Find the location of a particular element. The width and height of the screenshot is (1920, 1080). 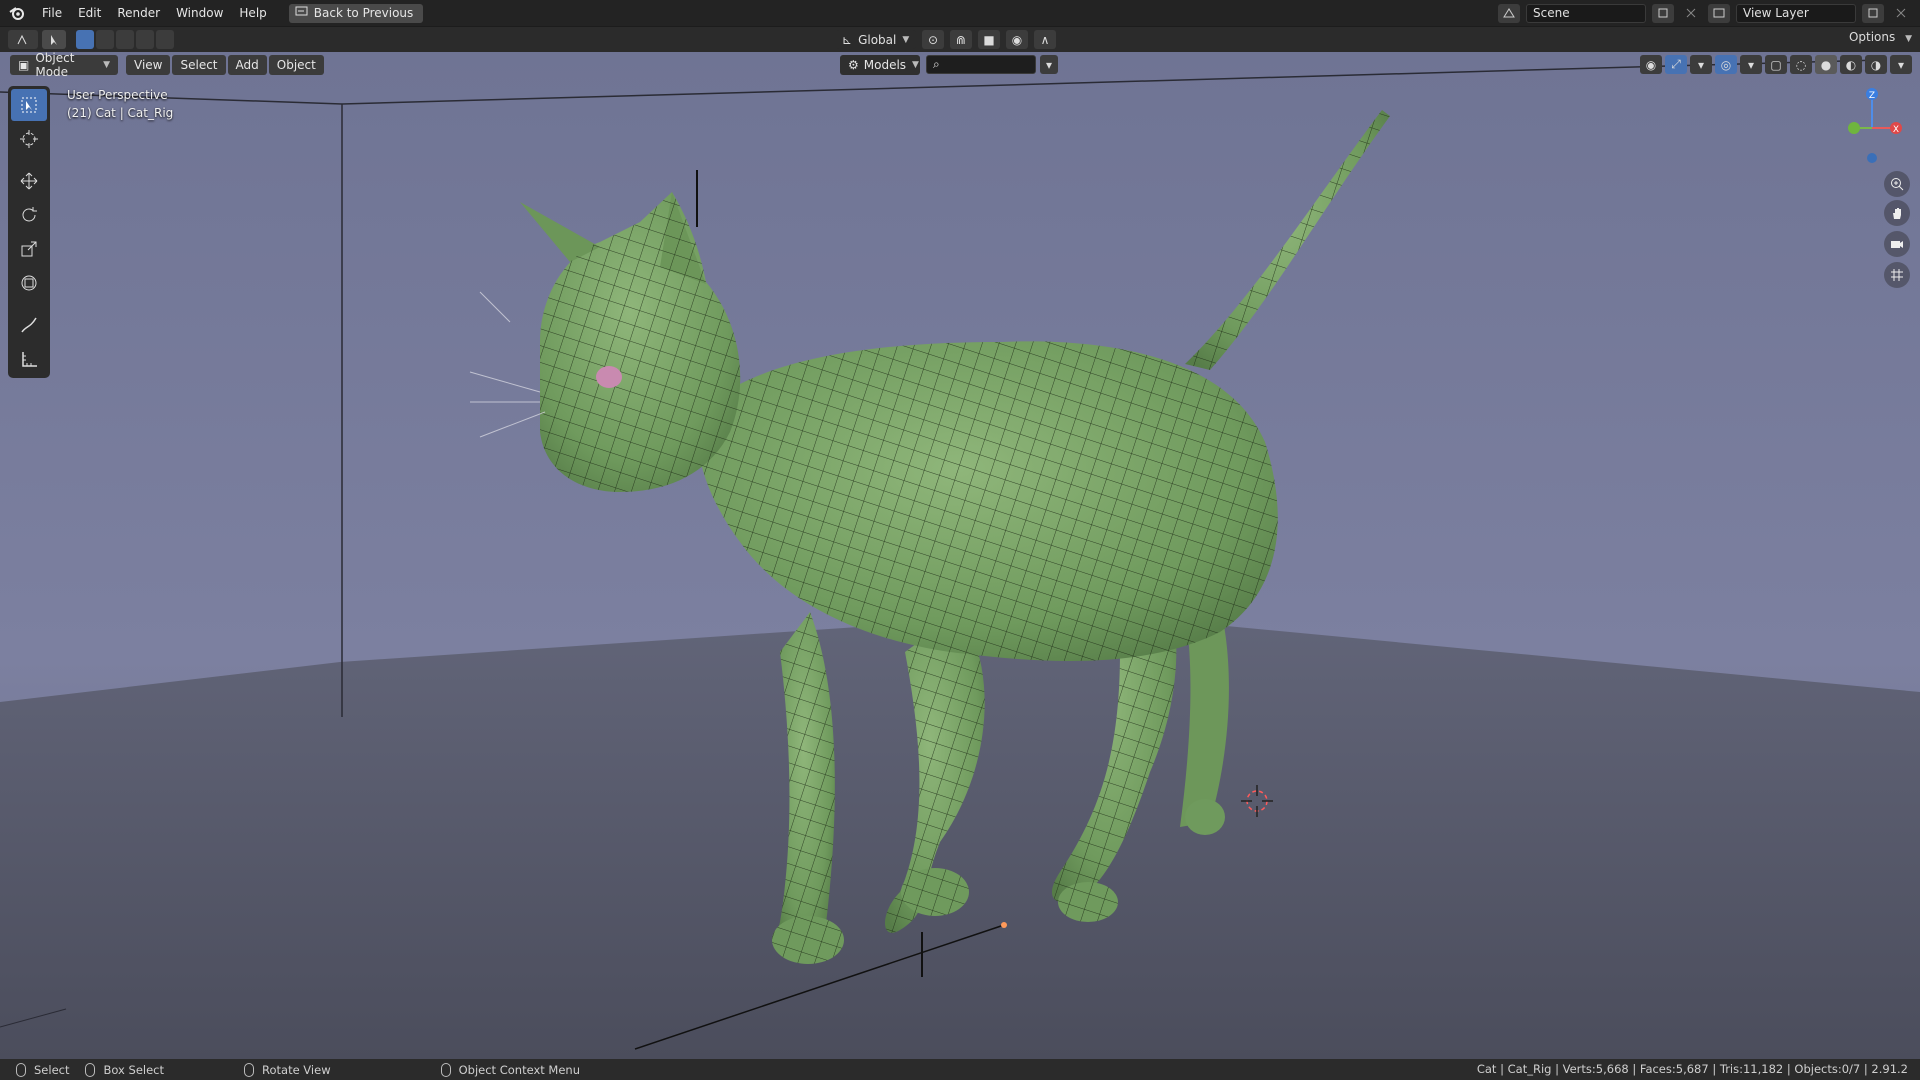

gizmo-toggle-icon: ⤢ is located at coordinates (1676, 64).